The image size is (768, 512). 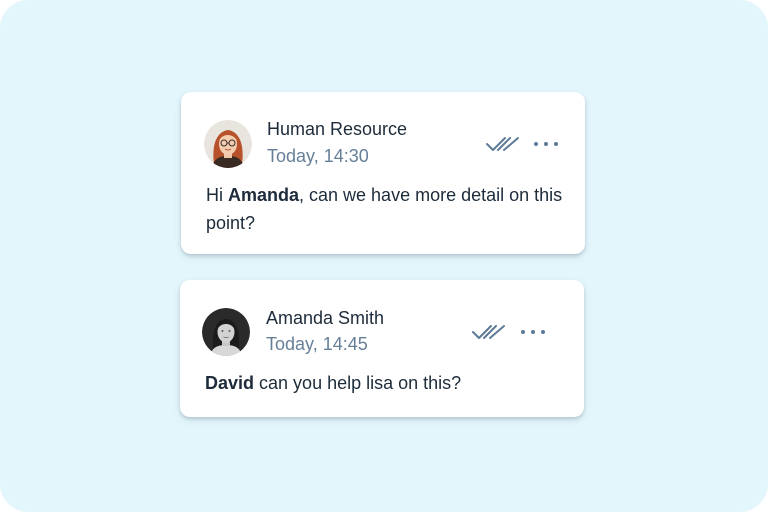 What do you see at coordinates (337, 129) in the screenshot?
I see `sender-name: Human Resource` at bounding box center [337, 129].